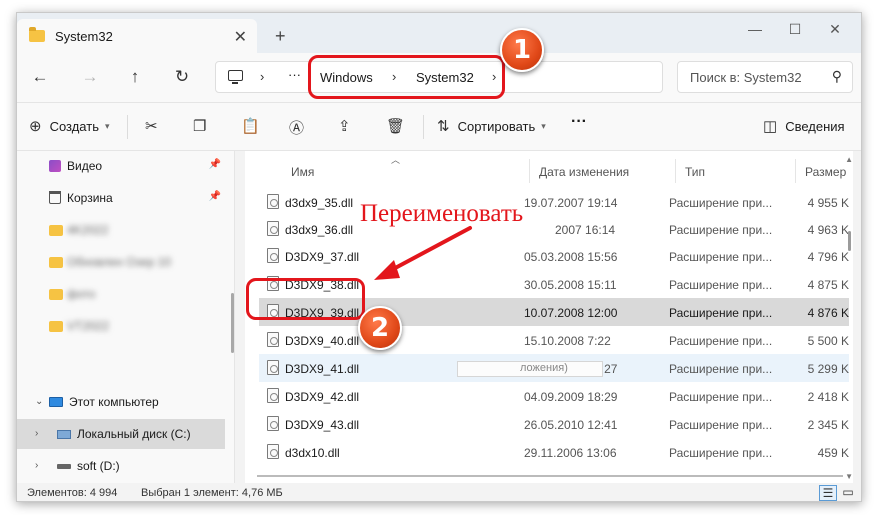 The image size is (878, 515). Describe the element at coordinates (40, 77) in the screenshot. I see `back-button: ←` at that location.